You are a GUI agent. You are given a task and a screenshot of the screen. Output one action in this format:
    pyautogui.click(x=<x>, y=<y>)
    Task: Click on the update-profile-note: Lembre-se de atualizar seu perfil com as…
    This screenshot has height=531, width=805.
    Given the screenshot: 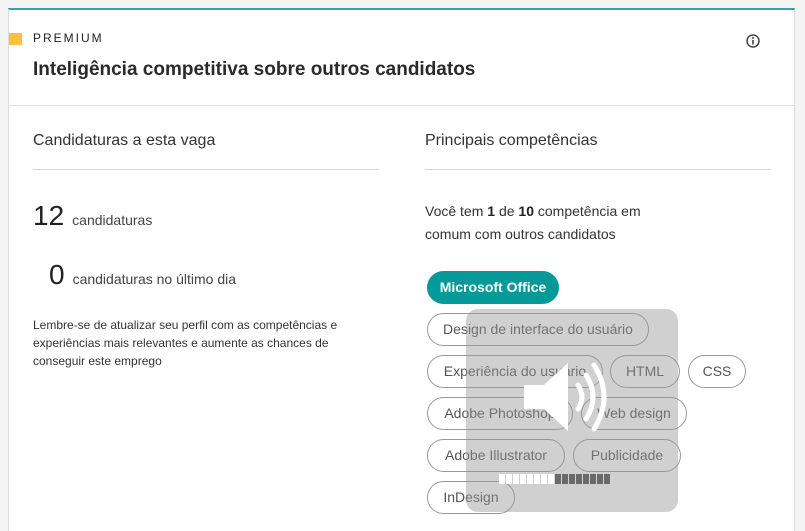 What is the action you would take?
    pyautogui.click(x=185, y=343)
    